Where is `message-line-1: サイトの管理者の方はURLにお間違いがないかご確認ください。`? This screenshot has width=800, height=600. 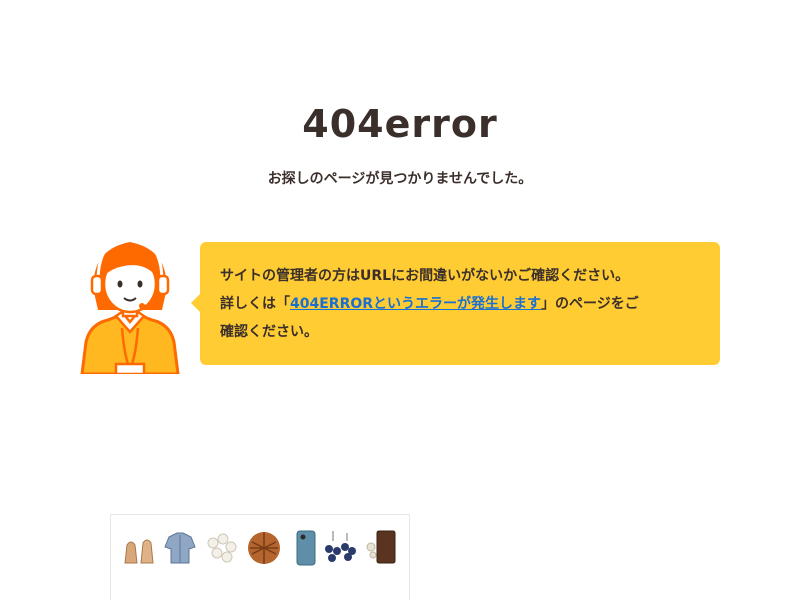 message-line-1: サイトの管理者の方はURLにお間違いがないかご確認ください。 is located at coordinates (425, 276).